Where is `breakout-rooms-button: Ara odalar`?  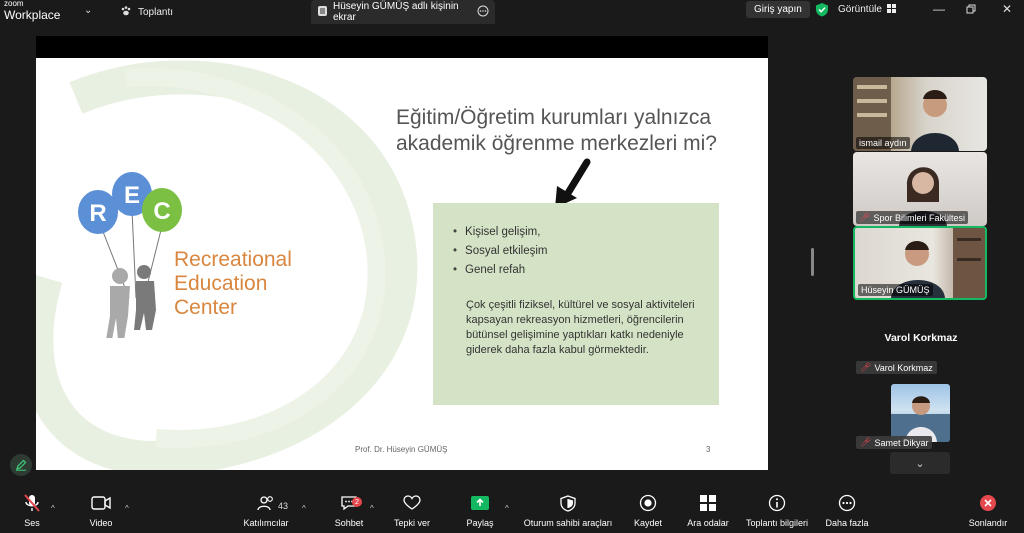
breakout-rooms-button: Ara odalar is located at coordinates (708, 511).